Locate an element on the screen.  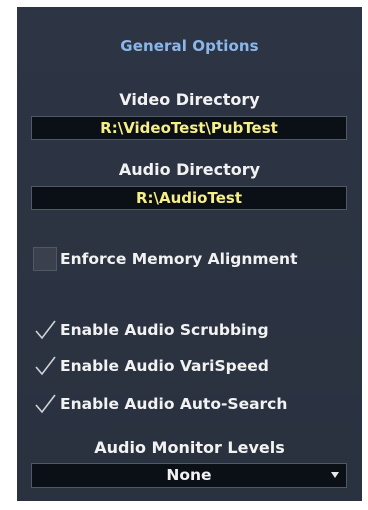
audio-monitor-levels-label: Audio Monitor Levels is located at coordinates (189, 447).